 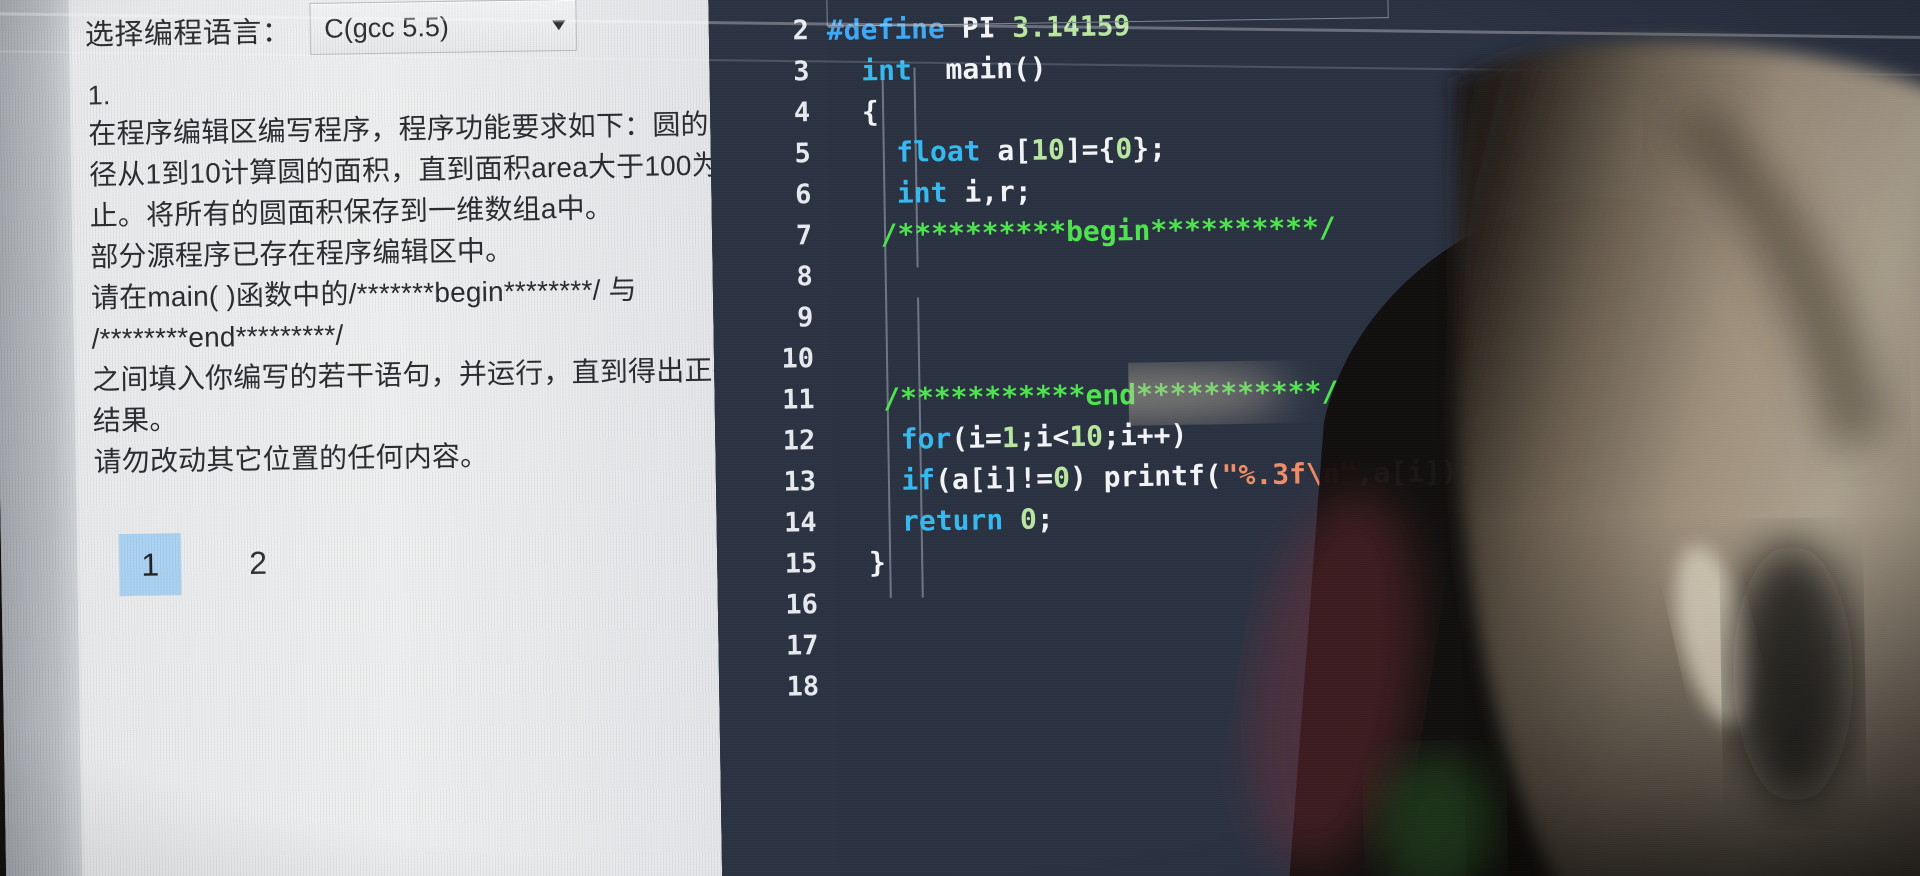 What do you see at coordinates (1145, 435) in the screenshot?
I see `code-token-plain: ;i++)` at bounding box center [1145, 435].